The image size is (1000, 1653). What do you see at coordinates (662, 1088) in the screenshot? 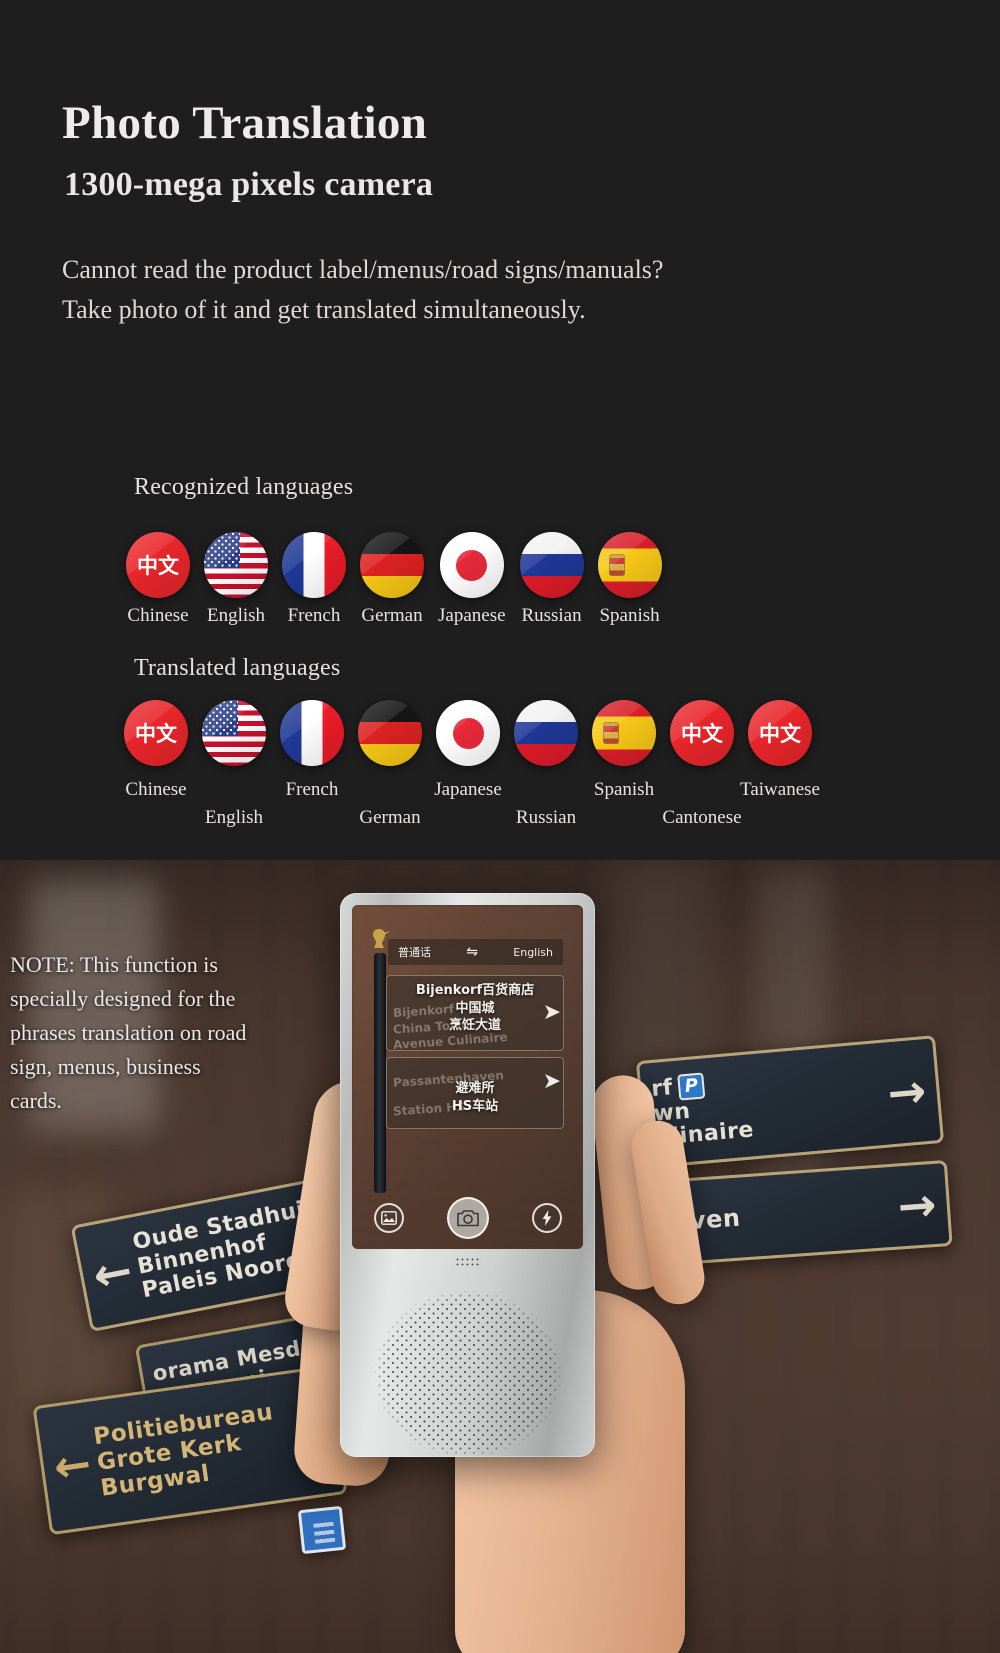
I see `sign-line-text: rf` at bounding box center [662, 1088].